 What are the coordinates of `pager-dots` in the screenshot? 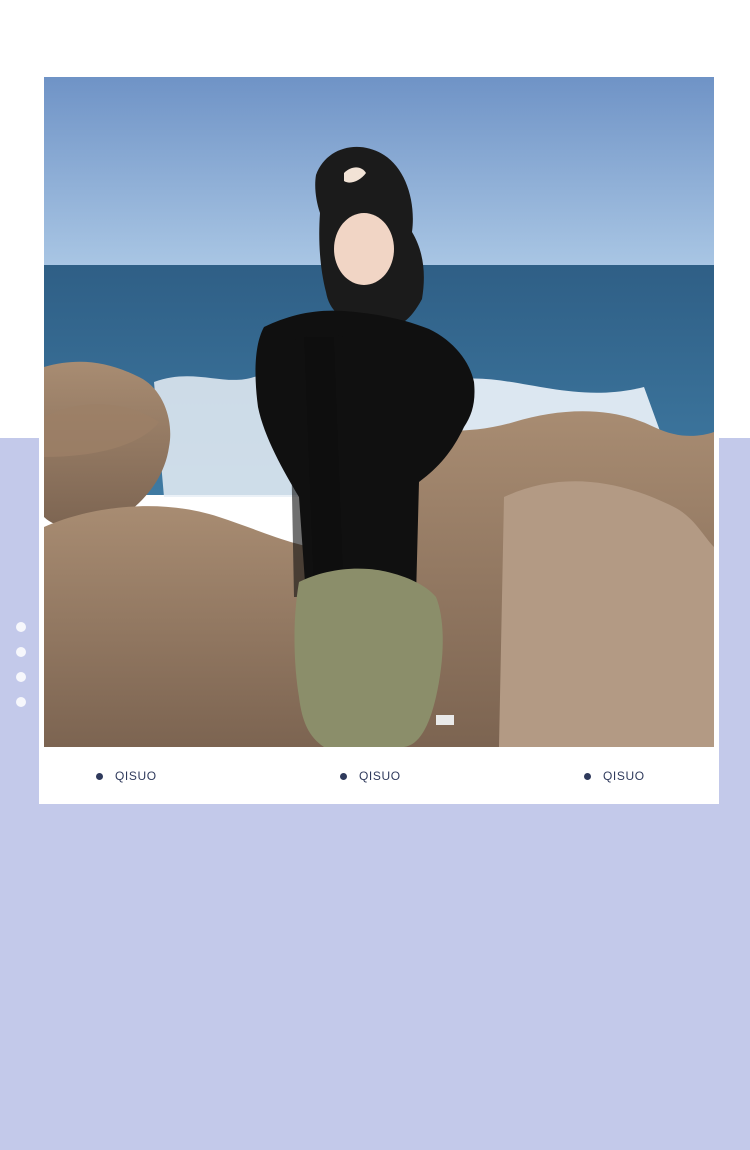 It's located at (21, 667).